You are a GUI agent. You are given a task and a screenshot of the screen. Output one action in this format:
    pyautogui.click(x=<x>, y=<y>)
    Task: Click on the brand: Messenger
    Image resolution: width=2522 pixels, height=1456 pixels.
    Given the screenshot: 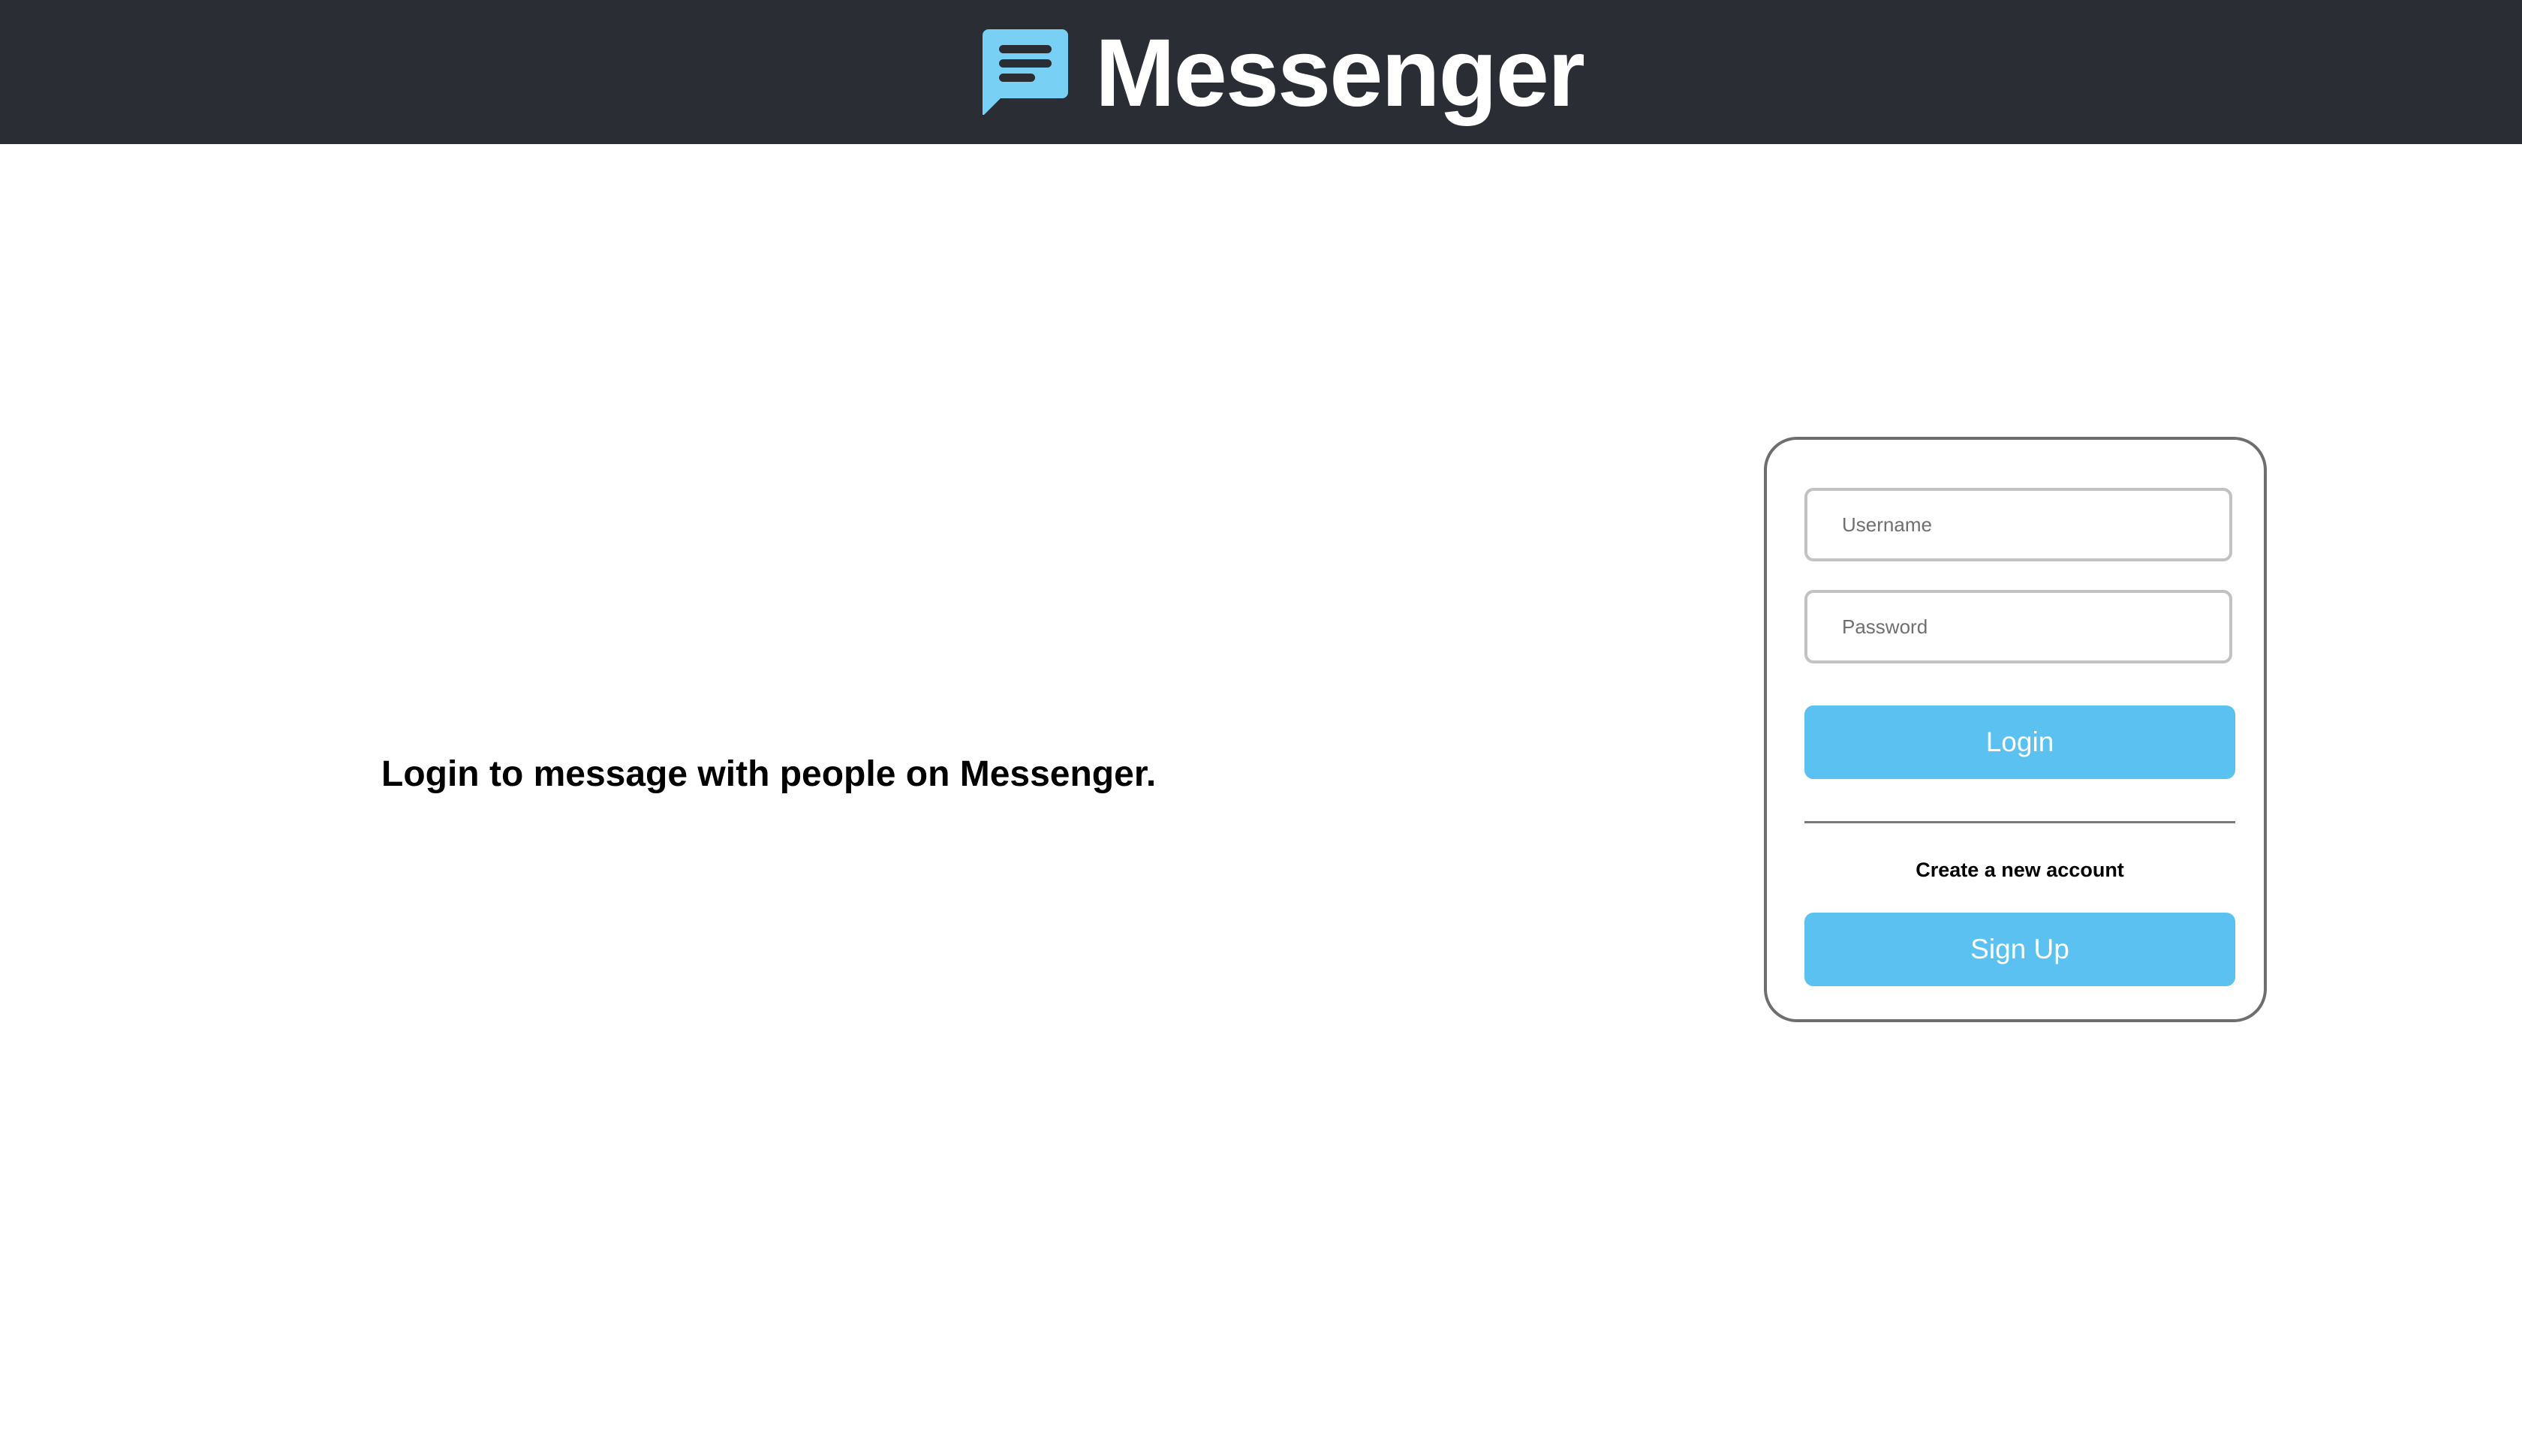 What is the action you would take?
    pyautogui.click(x=1284, y=72)
    